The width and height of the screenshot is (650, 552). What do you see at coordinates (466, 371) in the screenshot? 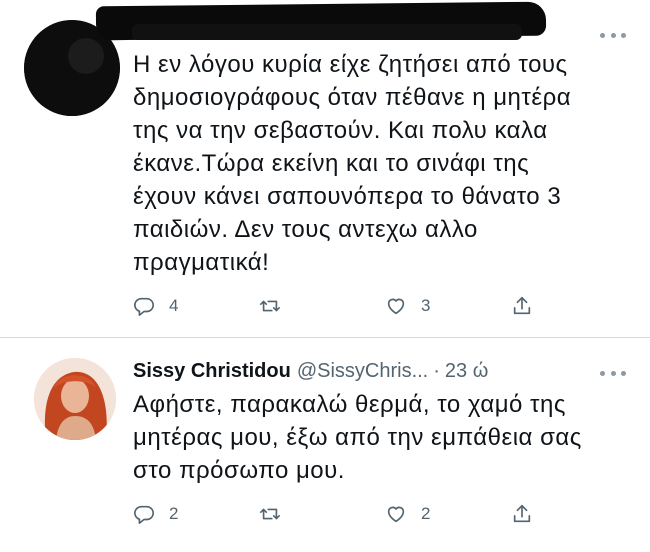
I see `timestamp: 23 ώ` at bounding box center [466, 371].